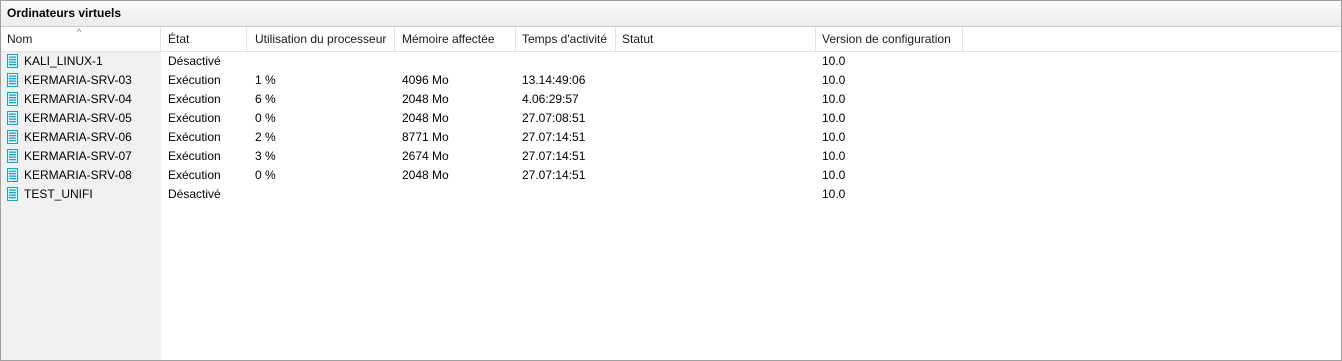 The height and width of the screenshot is (361, 1342). I want to click on vm-name-cell: KERMARIA-SRV-05, so click(81, 118).